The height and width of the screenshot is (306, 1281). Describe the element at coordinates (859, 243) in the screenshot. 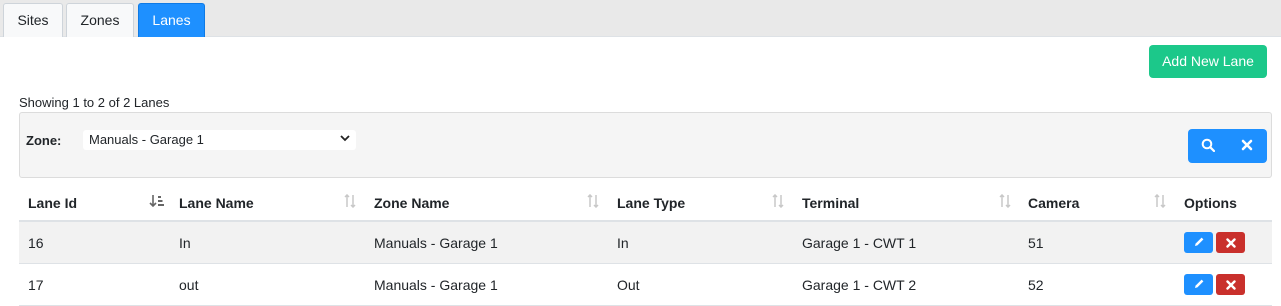

I see `cell-terminal: Garage 1 - CWT 1` at that location.